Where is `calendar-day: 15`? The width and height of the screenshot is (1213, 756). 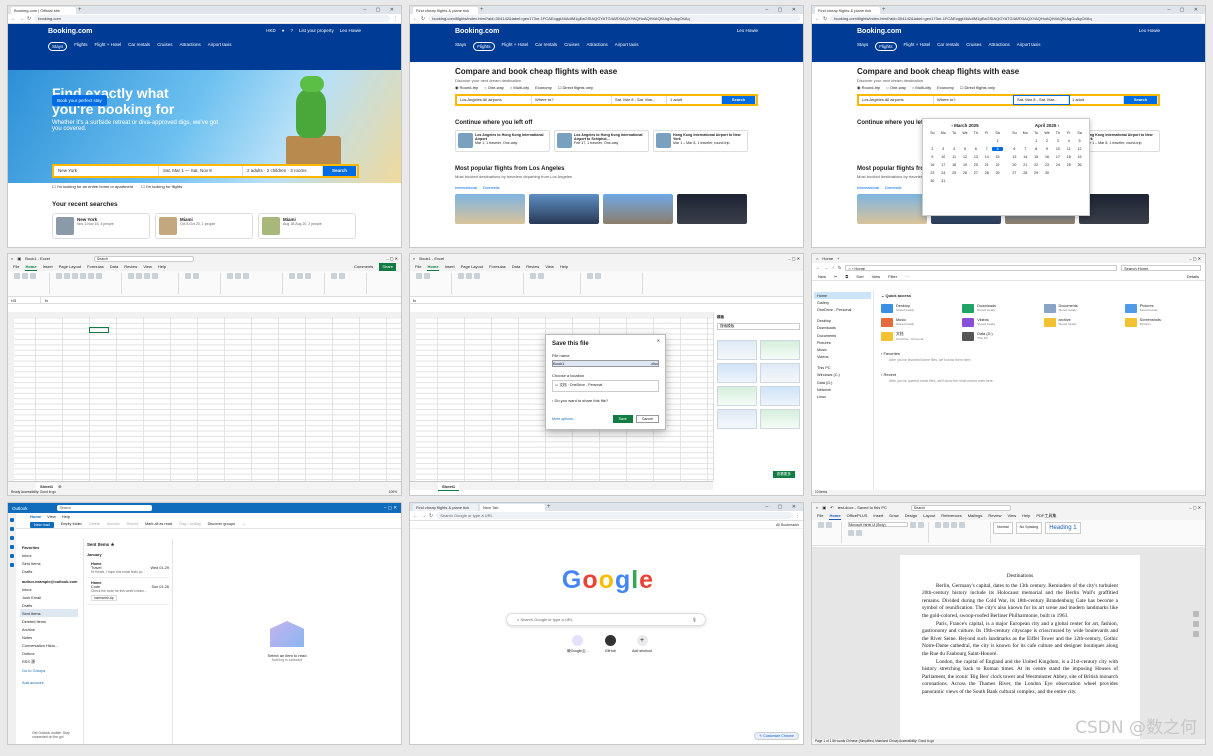 calendar-day: 15 is located at coordinates (997, 157).